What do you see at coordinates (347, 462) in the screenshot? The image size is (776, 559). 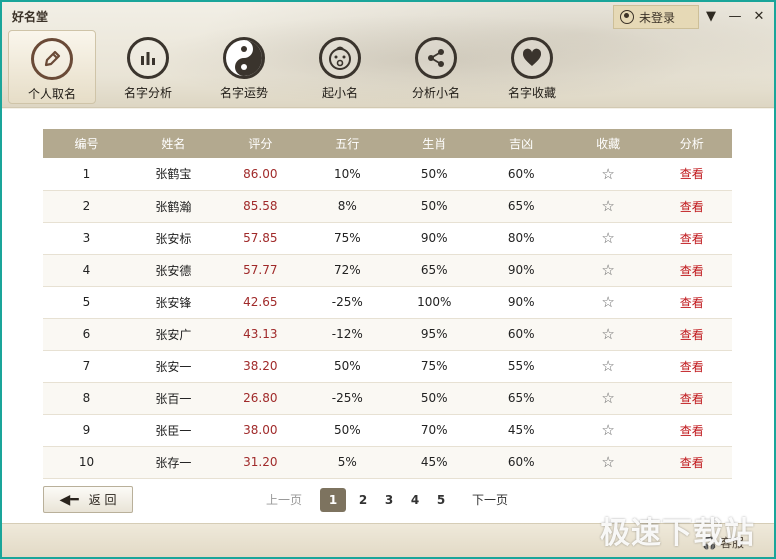 I see `wuxing-cell: 5%` at bounding box center [347, 462].